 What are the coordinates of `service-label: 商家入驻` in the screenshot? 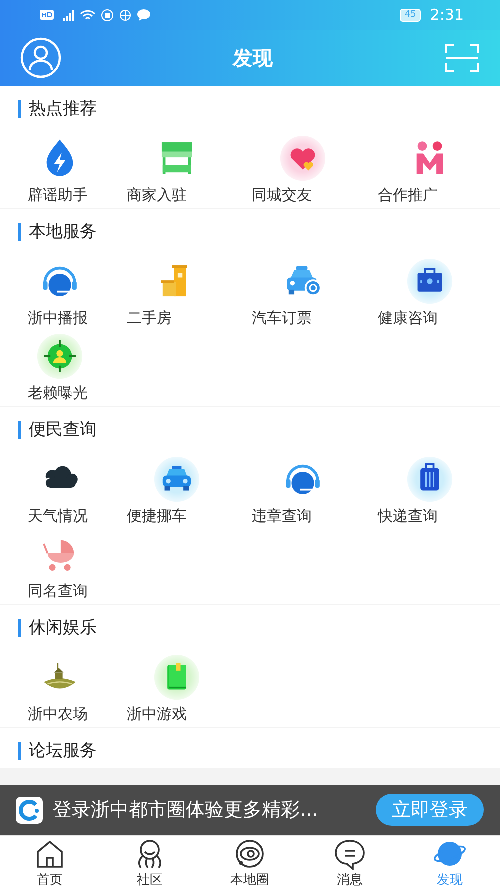 It's located at (157, 195).